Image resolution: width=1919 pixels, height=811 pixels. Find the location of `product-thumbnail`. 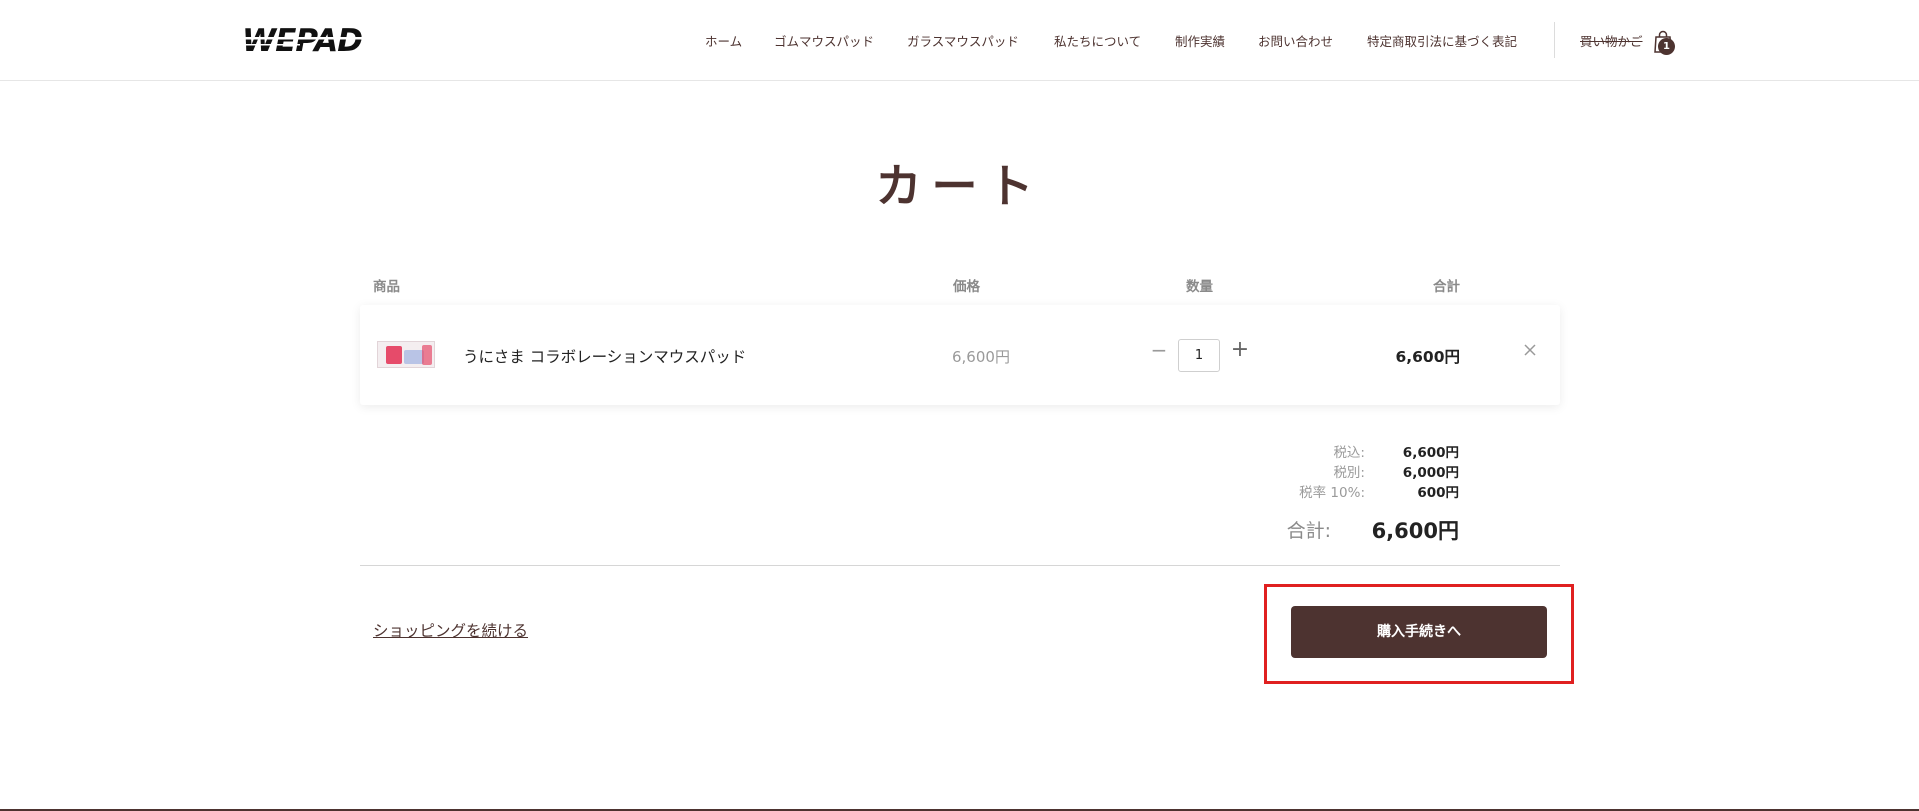

product-thumbnail is located at coordinates (406, 354).